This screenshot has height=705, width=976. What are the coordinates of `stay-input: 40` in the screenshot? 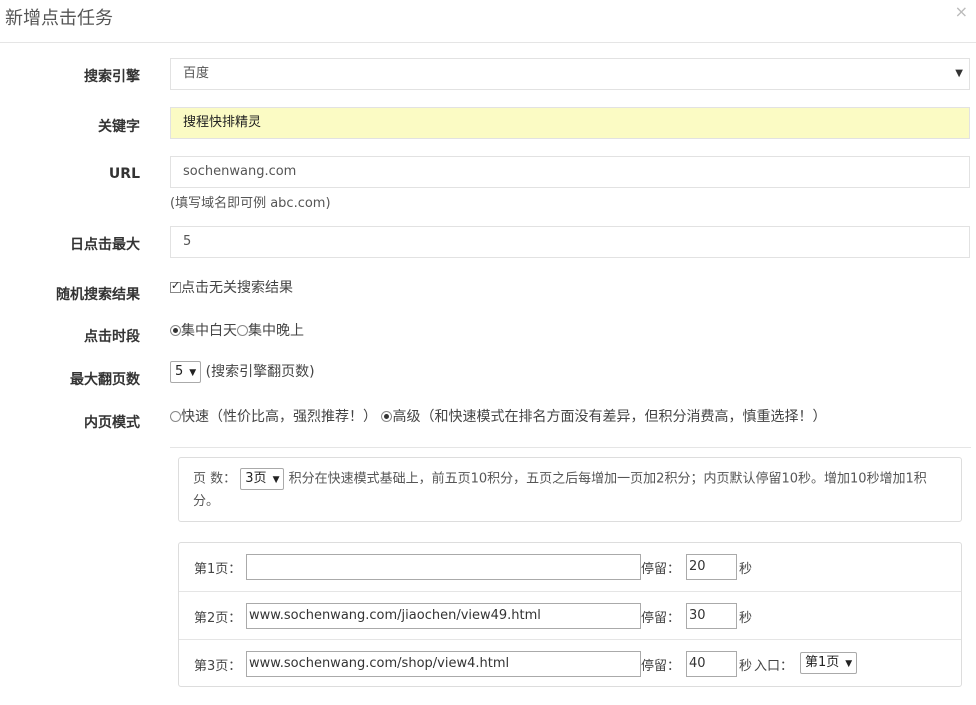 It's located at (711, 664).